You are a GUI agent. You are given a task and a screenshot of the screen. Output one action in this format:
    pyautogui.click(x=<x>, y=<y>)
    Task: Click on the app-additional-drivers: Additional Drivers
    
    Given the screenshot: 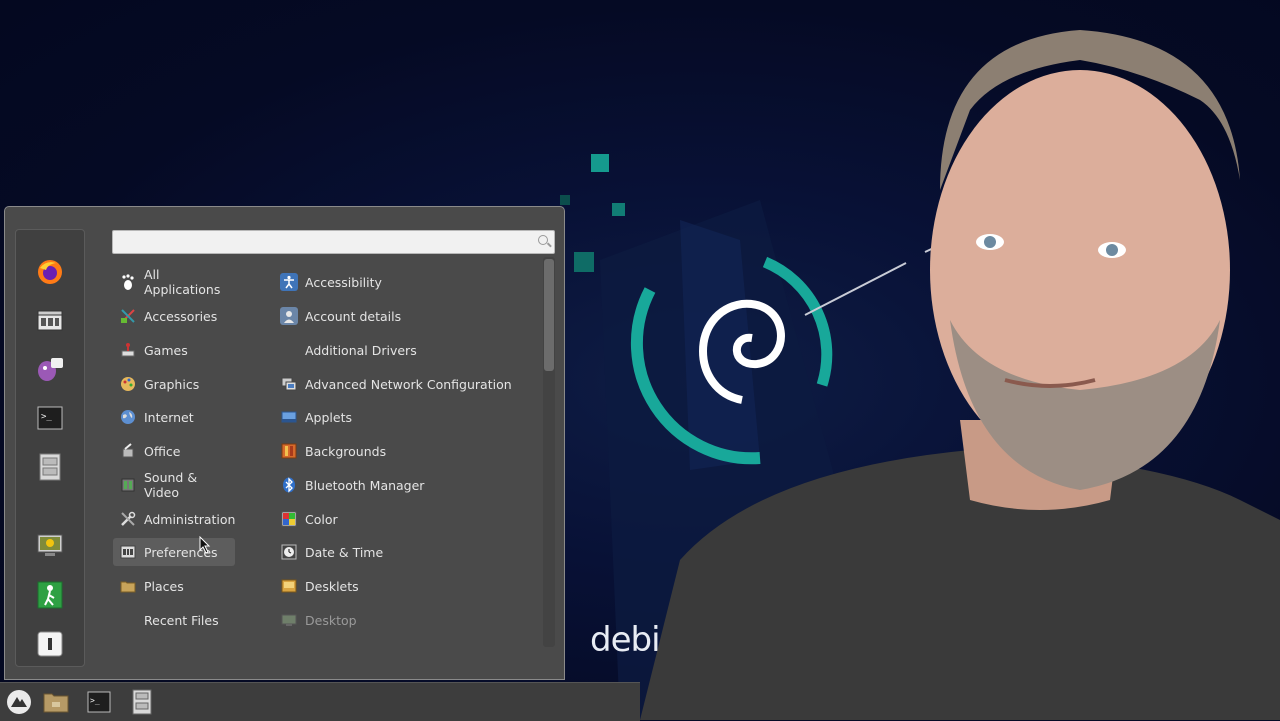 What is the action you would take?
    pyautogui.click(x=405, y=350)
    